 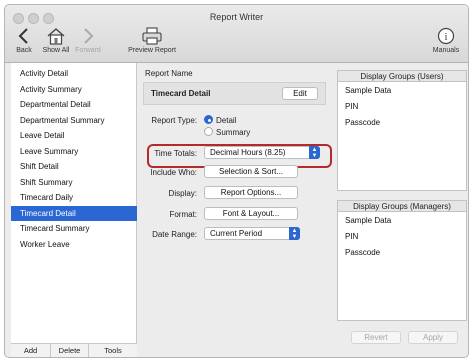 What do you see at coordinates (23, 36) in the screenshot?
I see `chevron-left-icon` at bounding box center [23, 36].